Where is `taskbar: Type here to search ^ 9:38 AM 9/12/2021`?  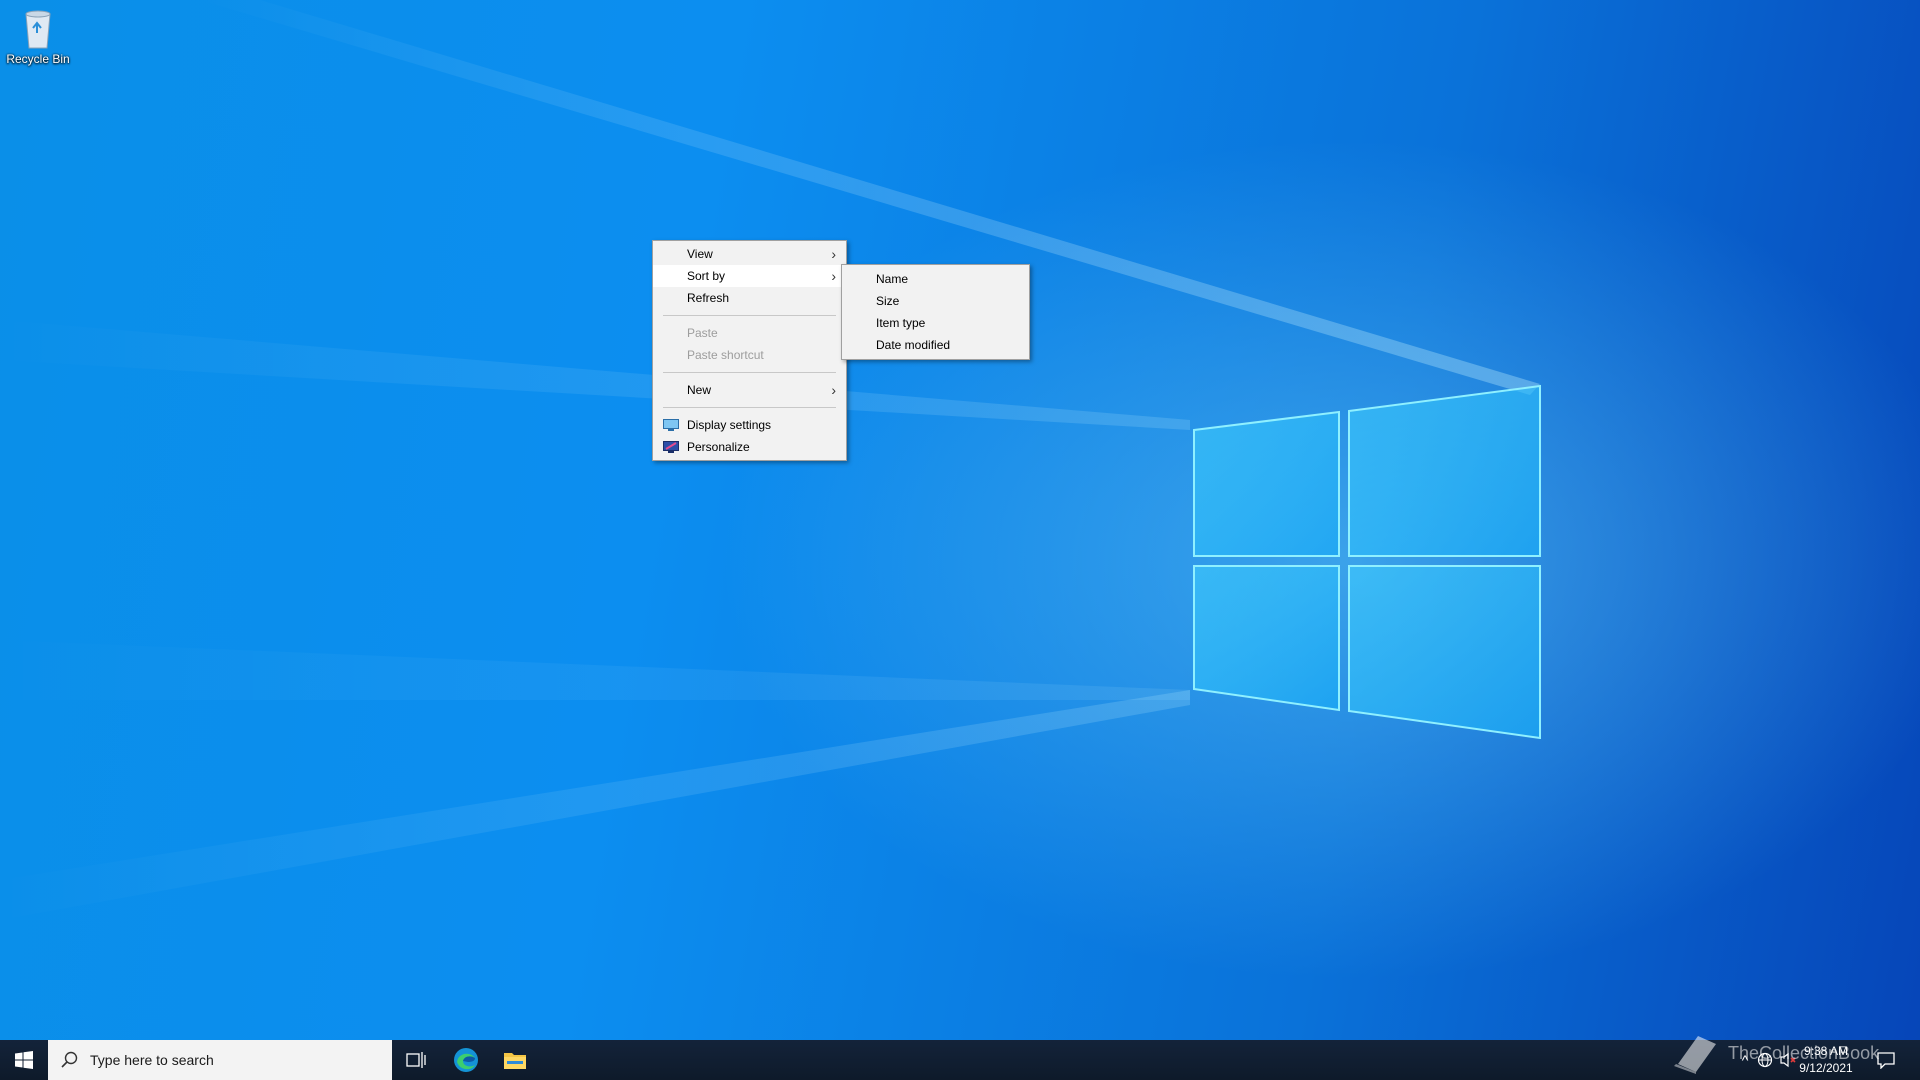 taskbar: Type here to search ^ 9:38 AM 9/12/2021 is located at coordinates (960, 1060).